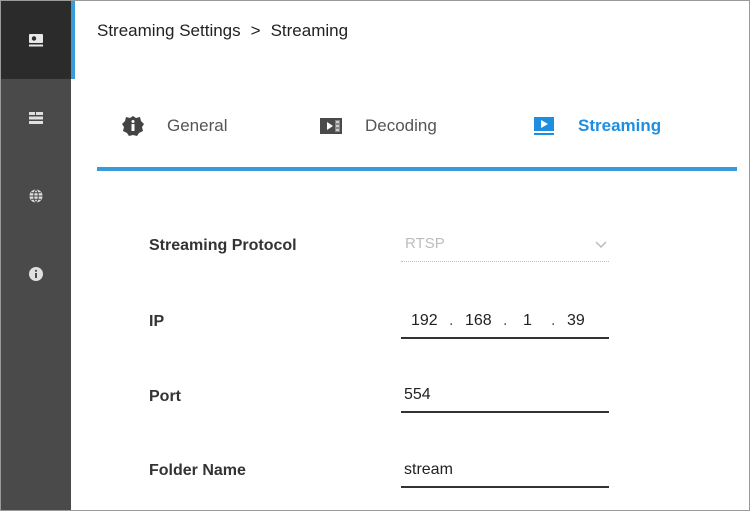 This screenshot has height=511, width=750. Describe the element at coordinates (197, 470) in the screenshot. I see `folder-name-label: Folder Name` at that location.